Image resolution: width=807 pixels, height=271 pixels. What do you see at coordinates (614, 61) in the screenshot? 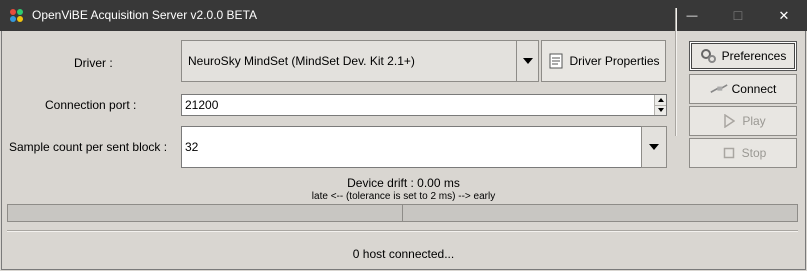
I see `driver-properties-label: Driver Properties` at bounding box center [614, 61].